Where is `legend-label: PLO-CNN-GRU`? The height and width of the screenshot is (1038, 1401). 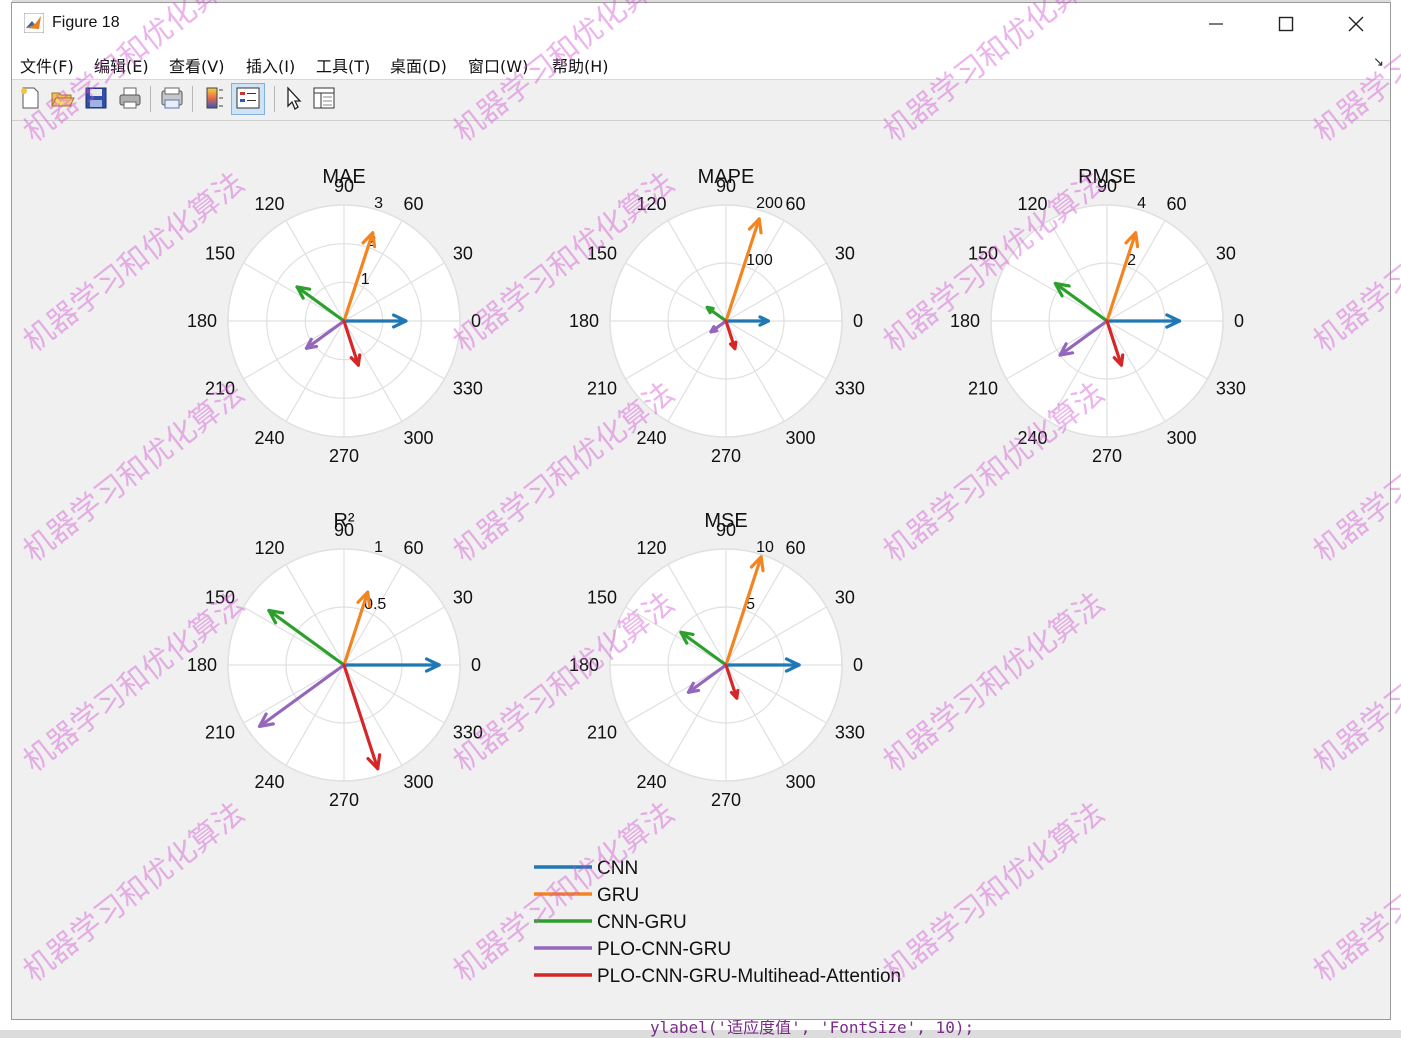 legend-label: PLO-CNN-GRU is located at coordinates (664, 949).